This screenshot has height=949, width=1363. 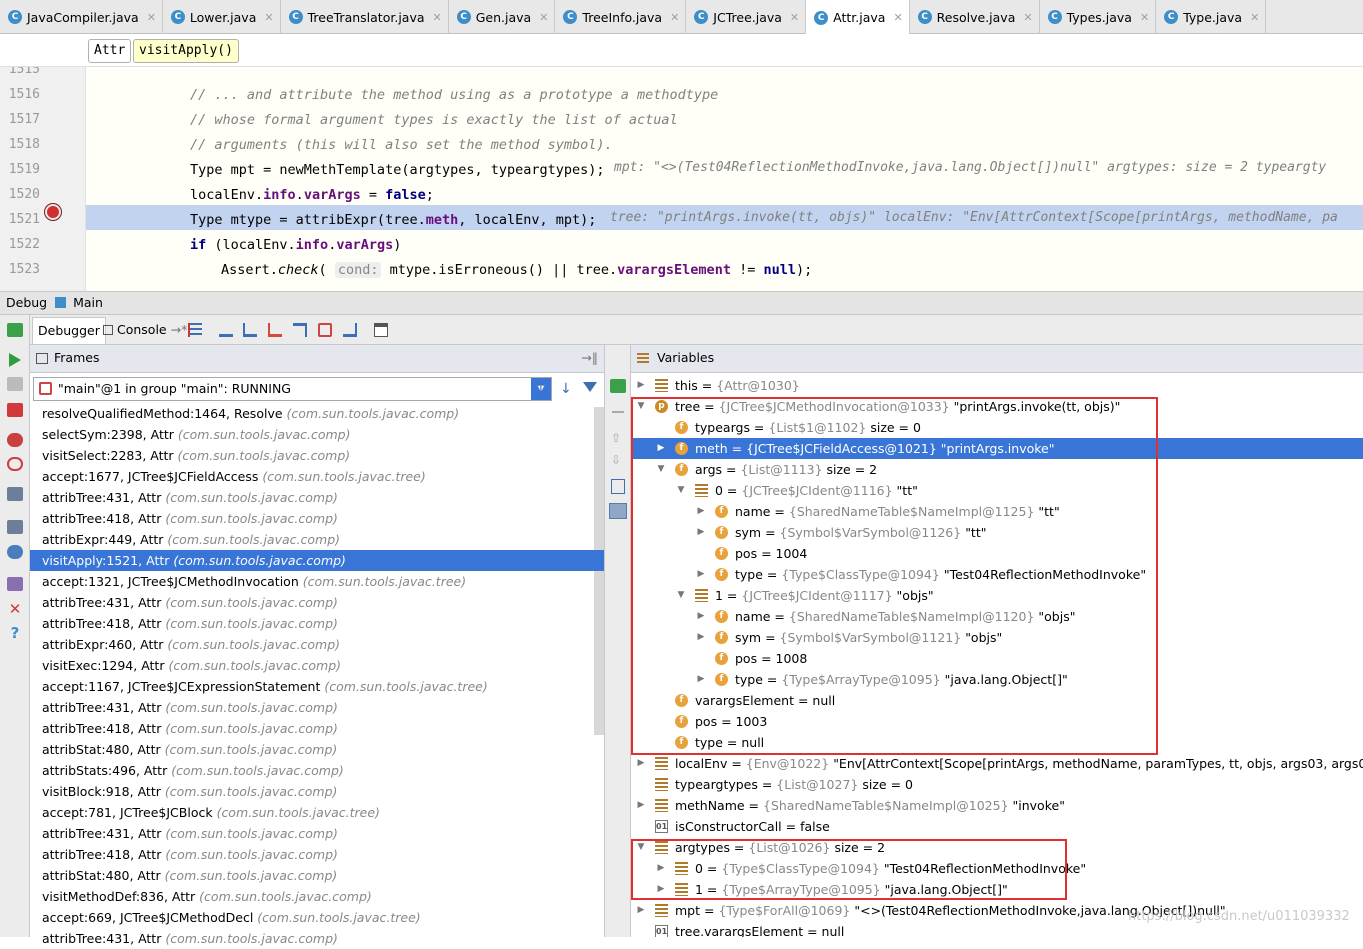 What do you see at coordinates (226, 330) in the screenshot?
I see `step-over-icon` at bounding box center [226, 330].